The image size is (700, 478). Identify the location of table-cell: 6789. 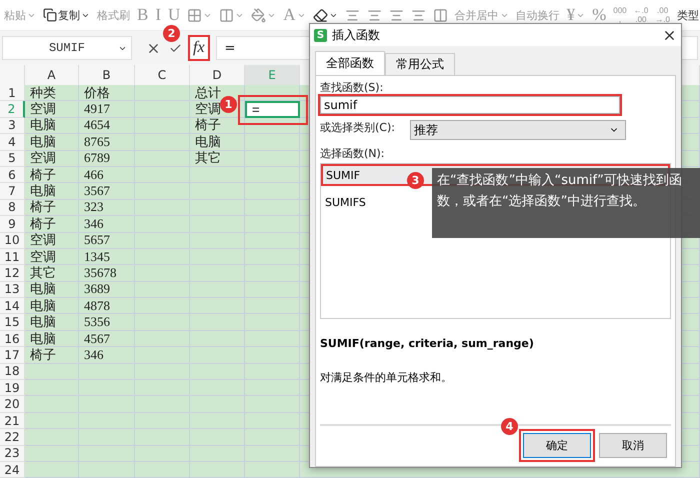
(107, 158).